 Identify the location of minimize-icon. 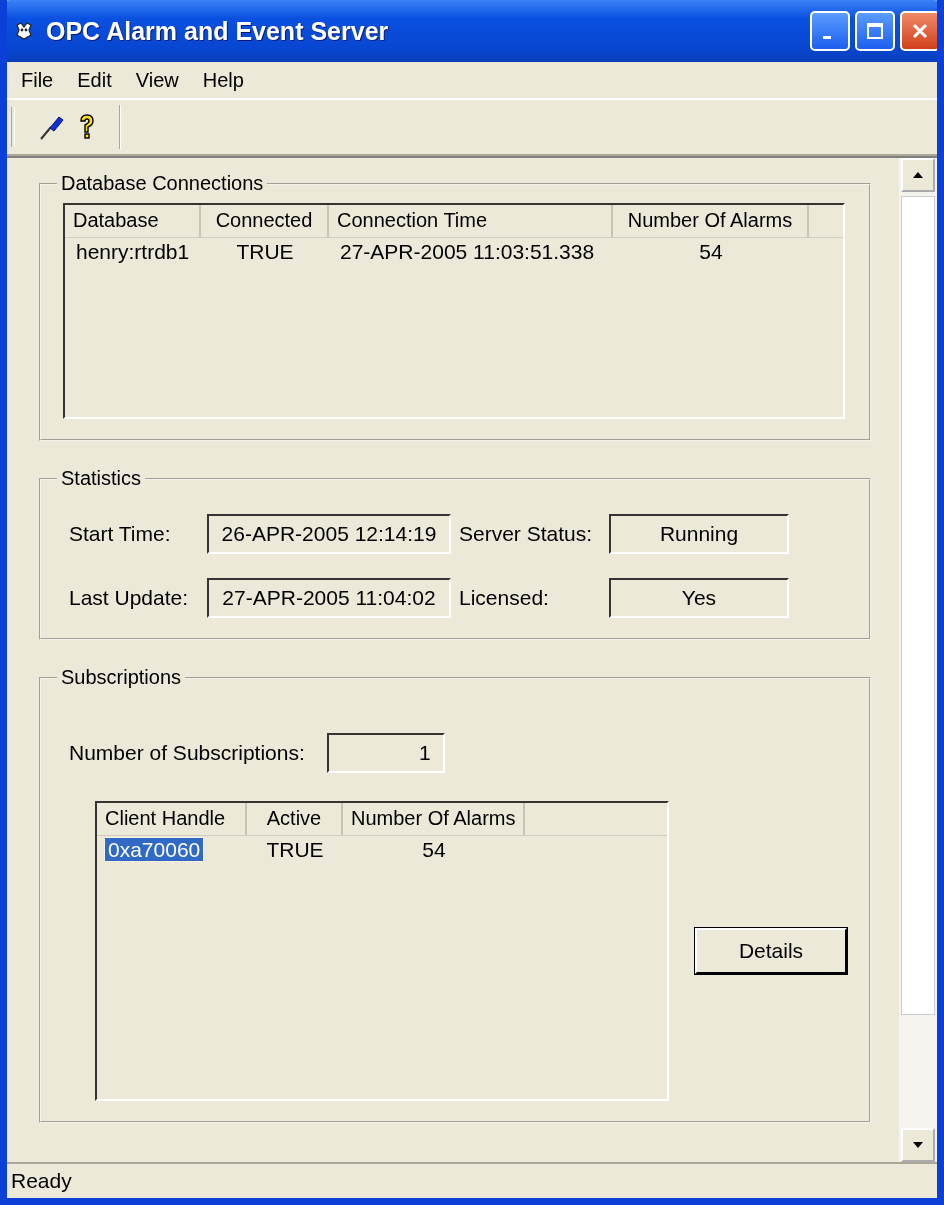
(827, 37).